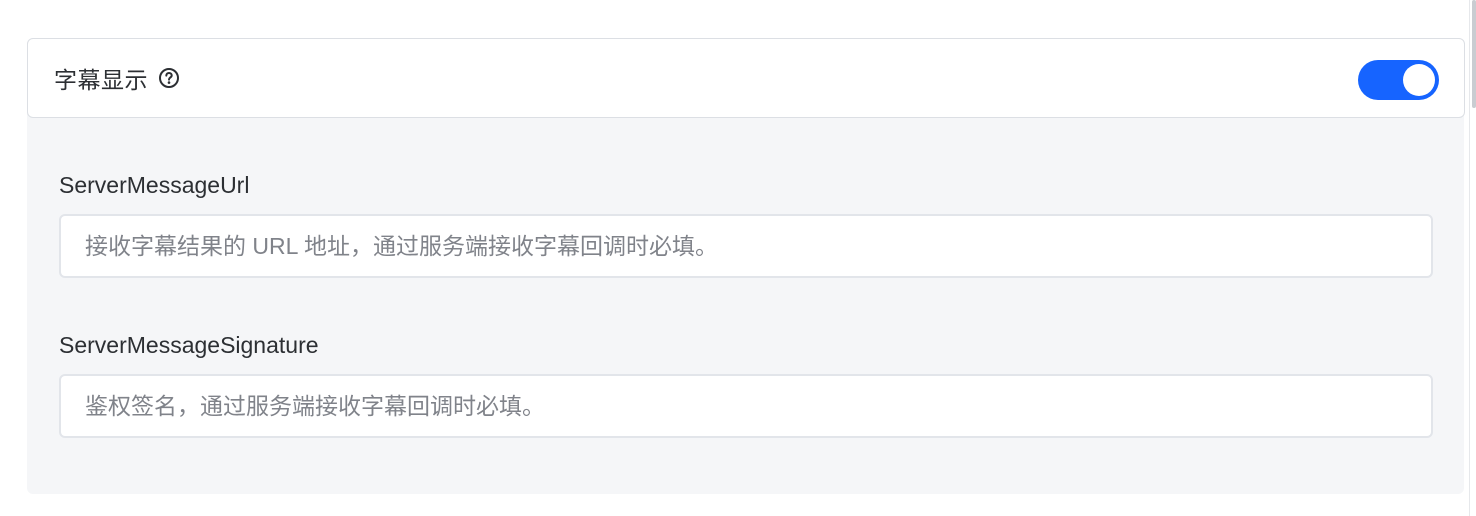 This screenshot has height=516, width=1476. Describe the element at coordinates (101, 80) in the screenshot. I see `section-title: 字幕显示` at that location.